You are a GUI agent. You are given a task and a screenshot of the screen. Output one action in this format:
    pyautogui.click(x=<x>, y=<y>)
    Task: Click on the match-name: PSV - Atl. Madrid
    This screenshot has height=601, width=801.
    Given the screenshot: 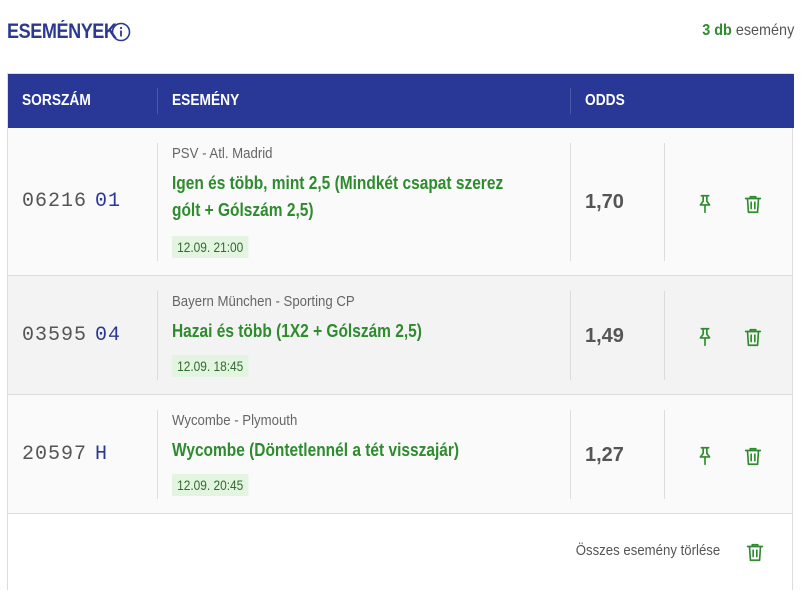 What is the action you would take?
    pyautogui.click(x=222, y=153)
    